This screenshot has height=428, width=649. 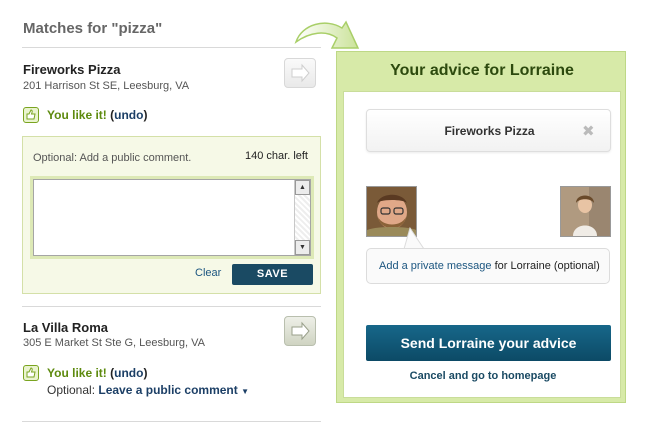 What do you see at coordinates (276, 156) in the screenshot?
I see `chars-left-counter: 140 char. left` at bounding box center [276, 156].